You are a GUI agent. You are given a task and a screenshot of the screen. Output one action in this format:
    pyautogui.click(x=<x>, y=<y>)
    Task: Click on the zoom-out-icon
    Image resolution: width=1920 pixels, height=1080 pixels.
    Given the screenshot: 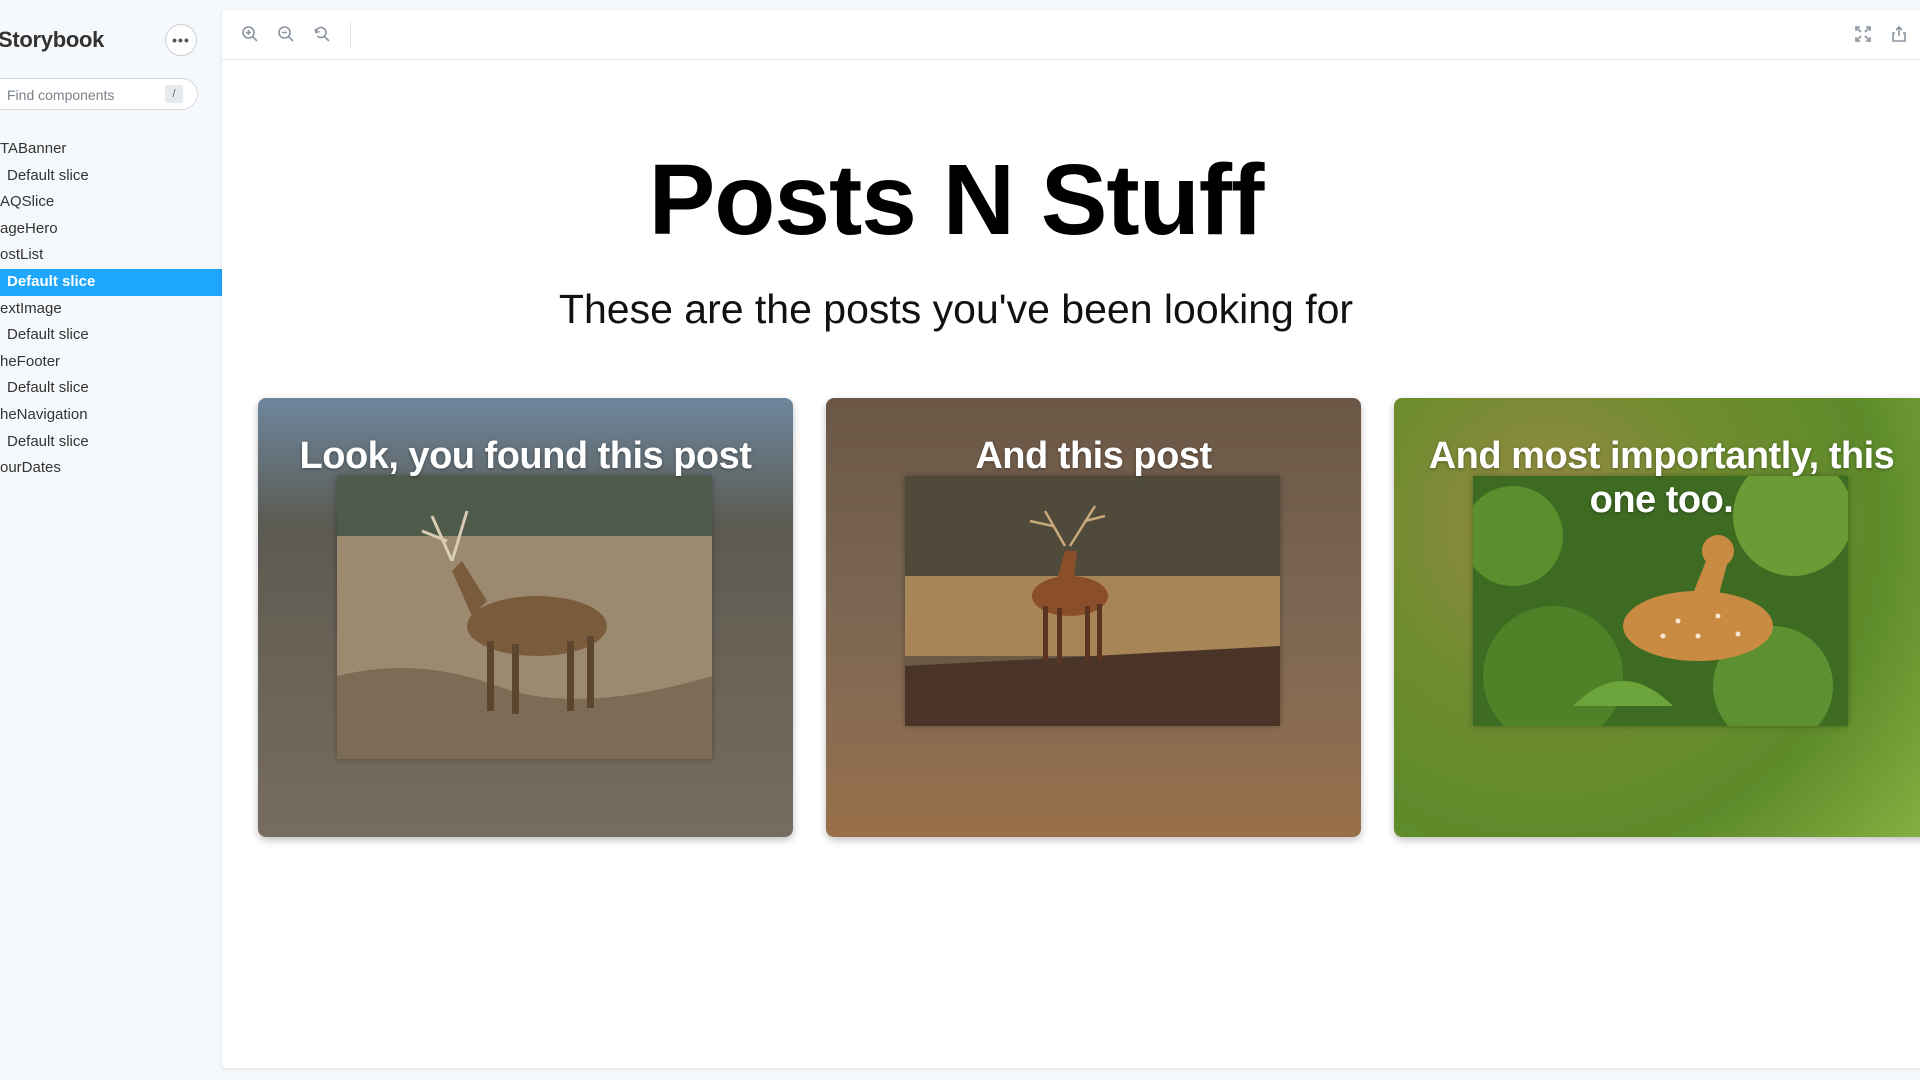 What is the action you would take?
    pyautogui.click(x=286, y=34)
    